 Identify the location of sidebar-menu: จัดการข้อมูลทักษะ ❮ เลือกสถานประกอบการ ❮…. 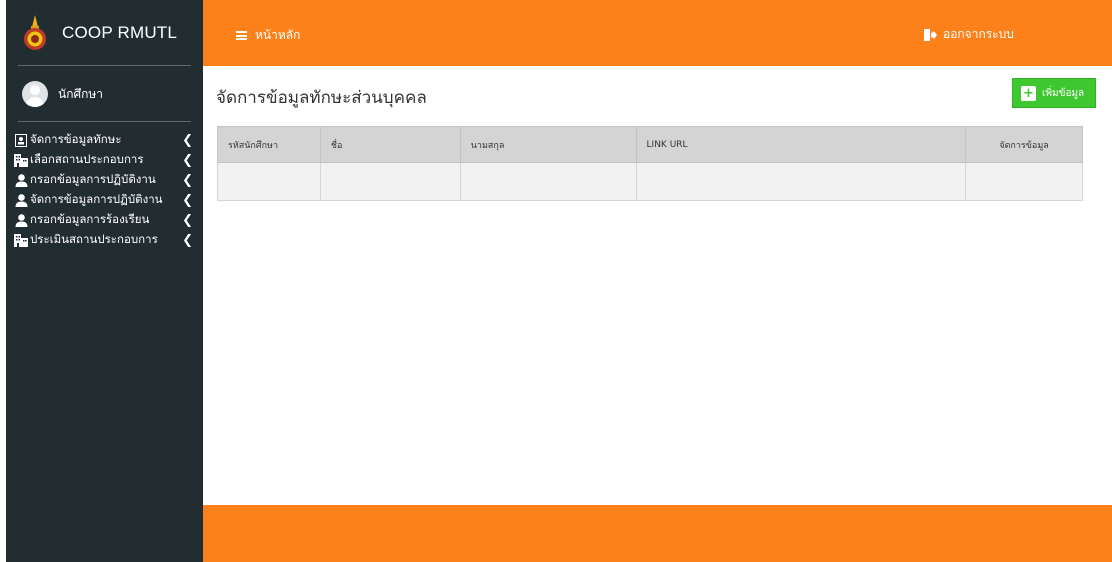
(104, 186).